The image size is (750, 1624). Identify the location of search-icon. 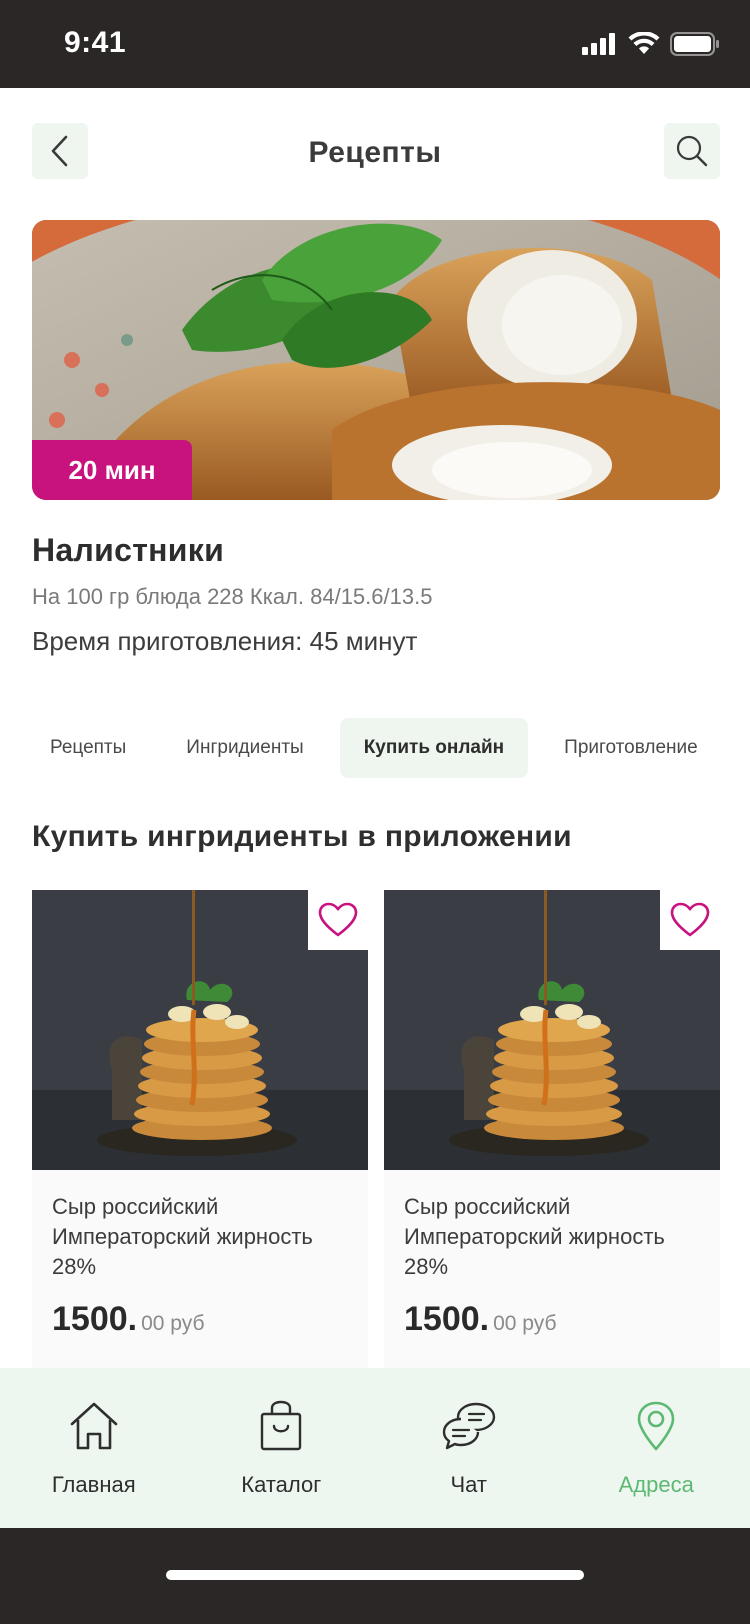
(692, 151).